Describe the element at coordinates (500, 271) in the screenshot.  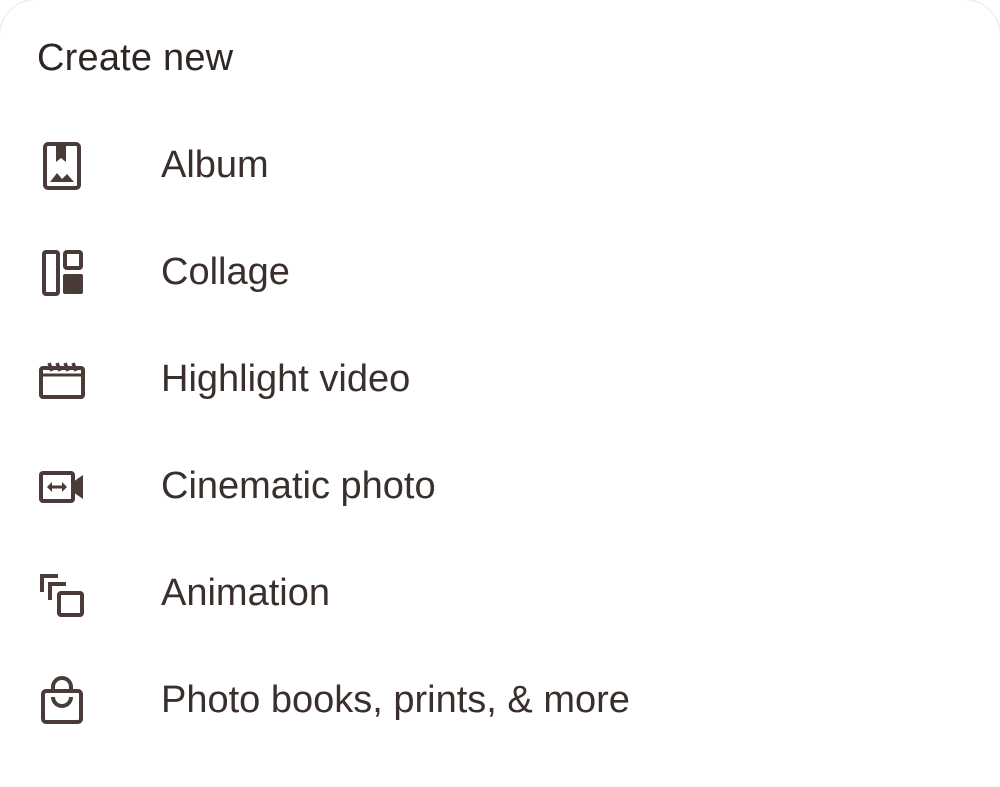
I see `menu-item-collage: Collage` at that location.